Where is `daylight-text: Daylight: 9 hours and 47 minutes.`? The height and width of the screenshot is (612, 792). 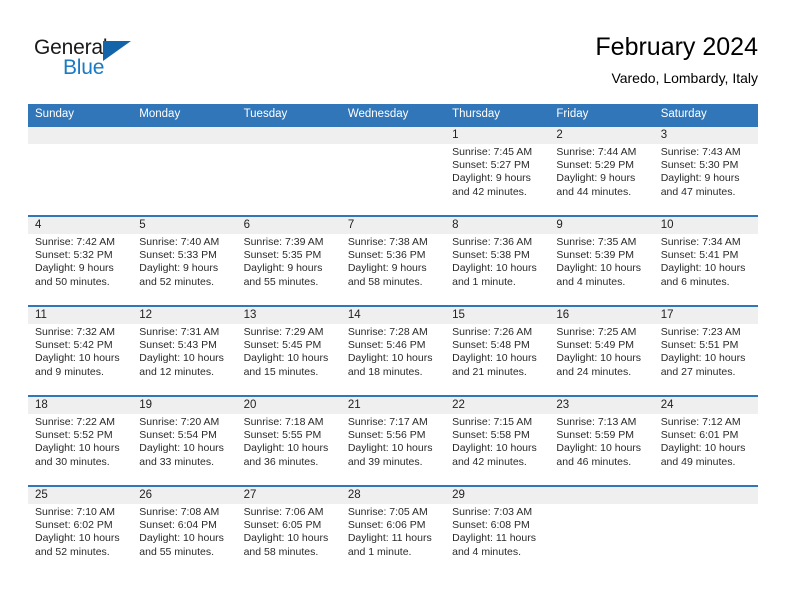 daylight-text: Daylight: 9 hours and 47 minutes. is located at coordinates (700, 185).